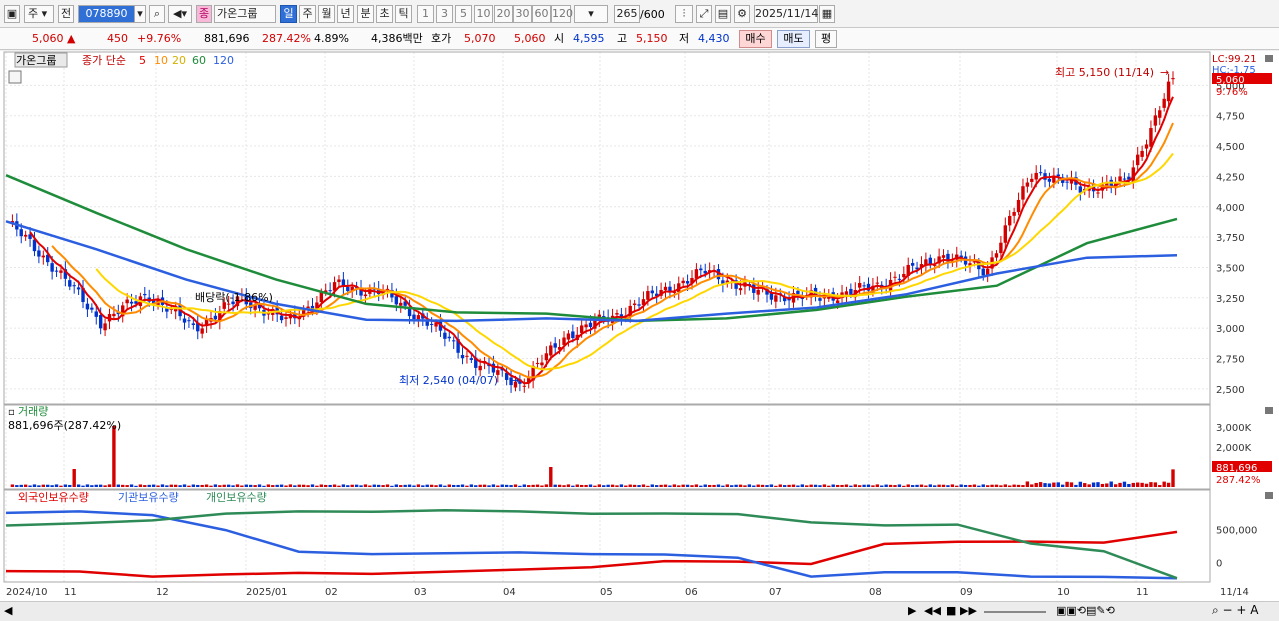 Image resolution: width=1279 pixels, height=621 pixels. What do you see at coordinates (245, 14) in the screenshot?
I see `stock-name-field: 가온그룹` at bounding box center [245, 14].